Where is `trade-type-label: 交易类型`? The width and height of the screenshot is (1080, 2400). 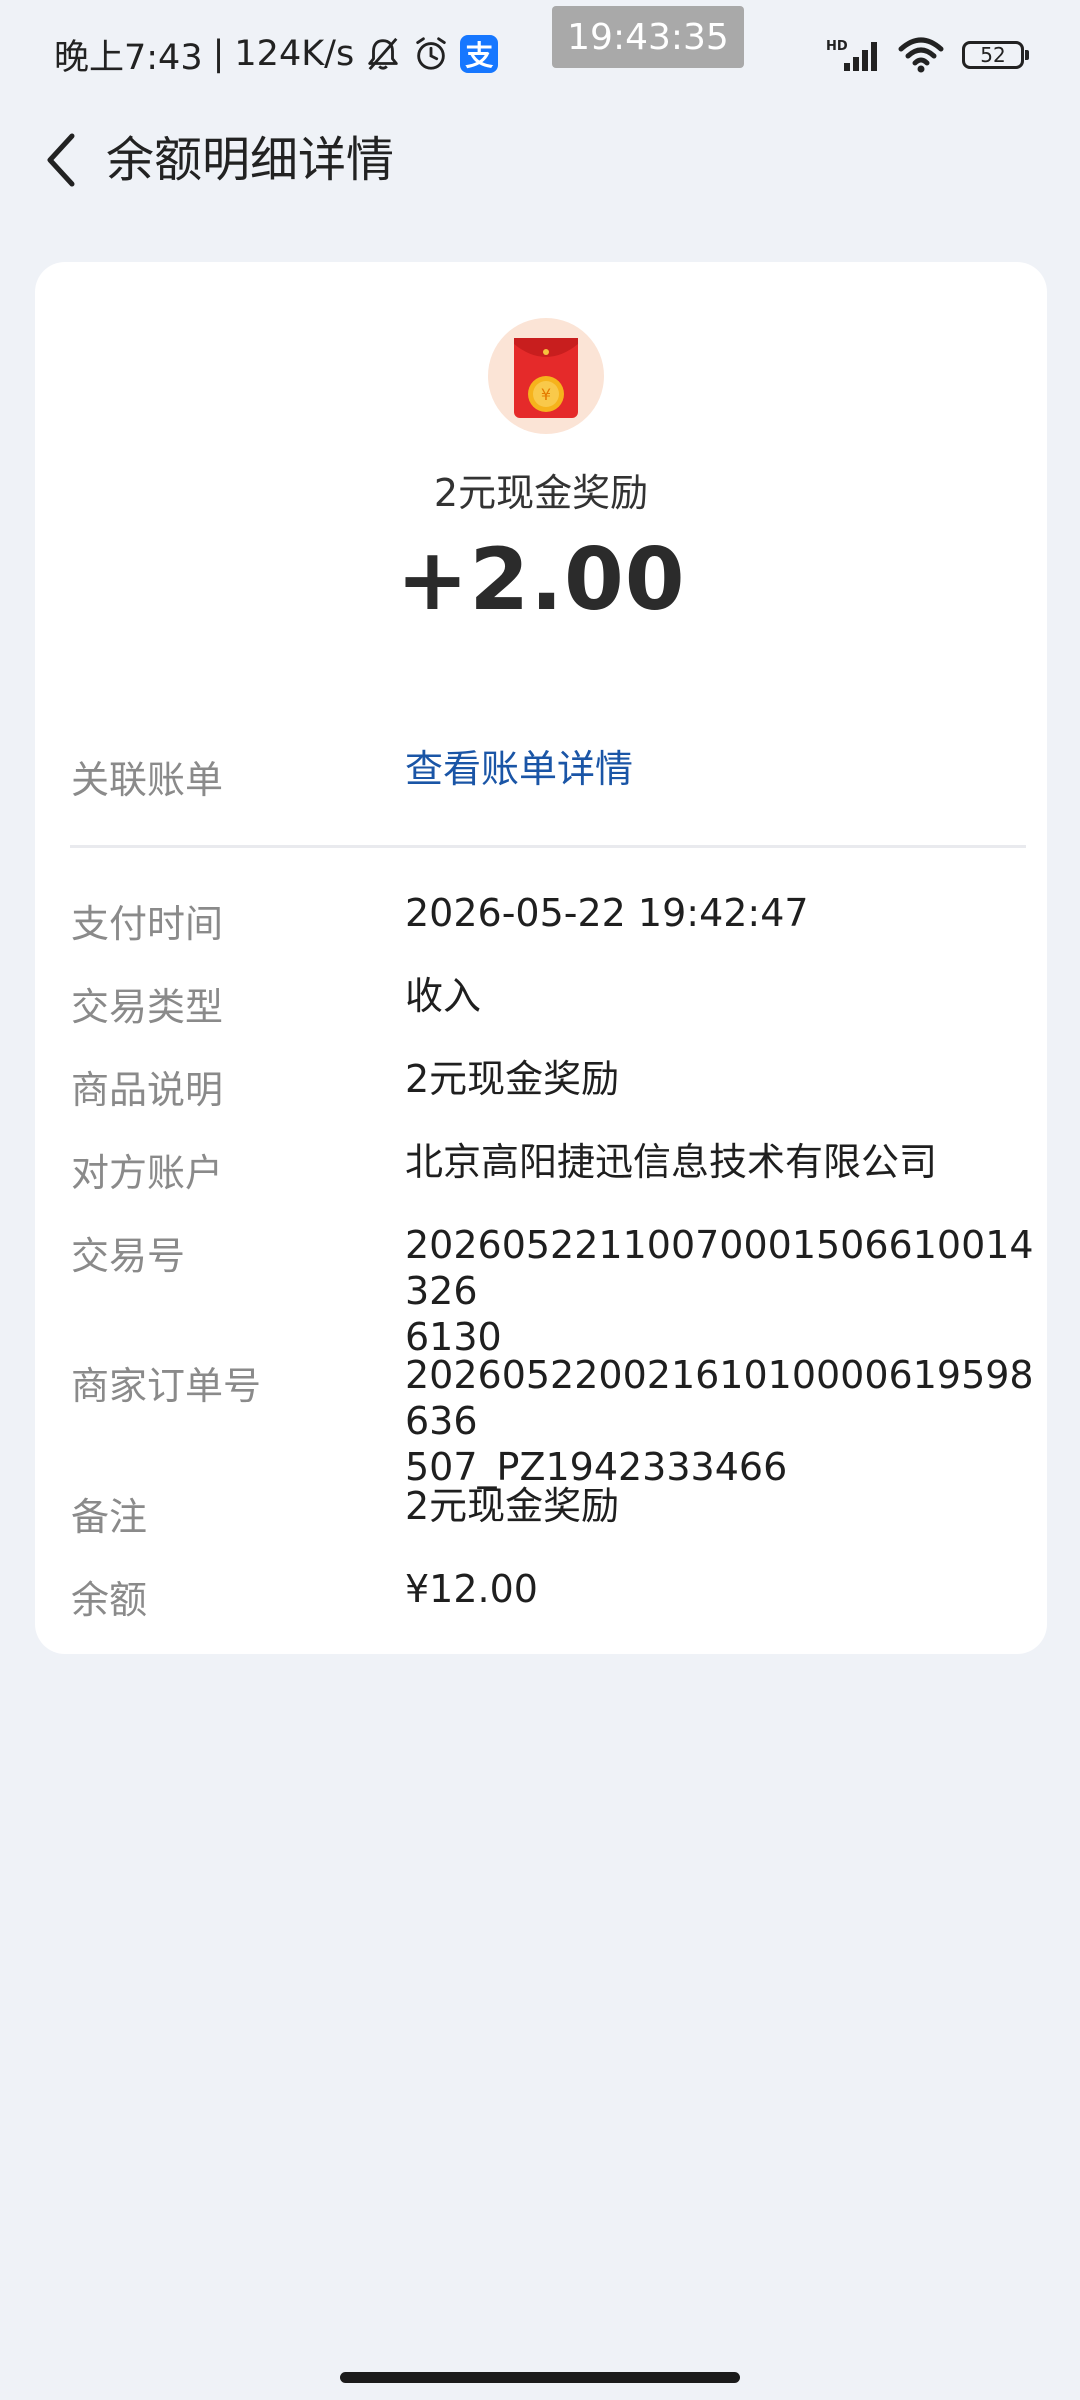 trade-type-label: 交易类型 is located at coordinates (147, 1007).